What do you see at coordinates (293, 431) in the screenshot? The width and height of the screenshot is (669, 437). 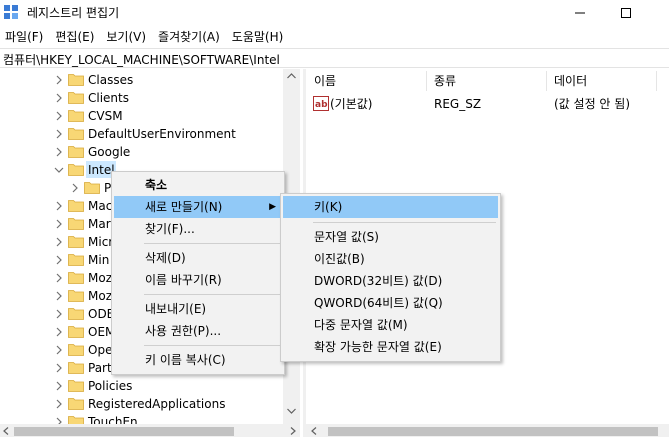 I see `scroll-right-icon` at bounding box center [293, 431].